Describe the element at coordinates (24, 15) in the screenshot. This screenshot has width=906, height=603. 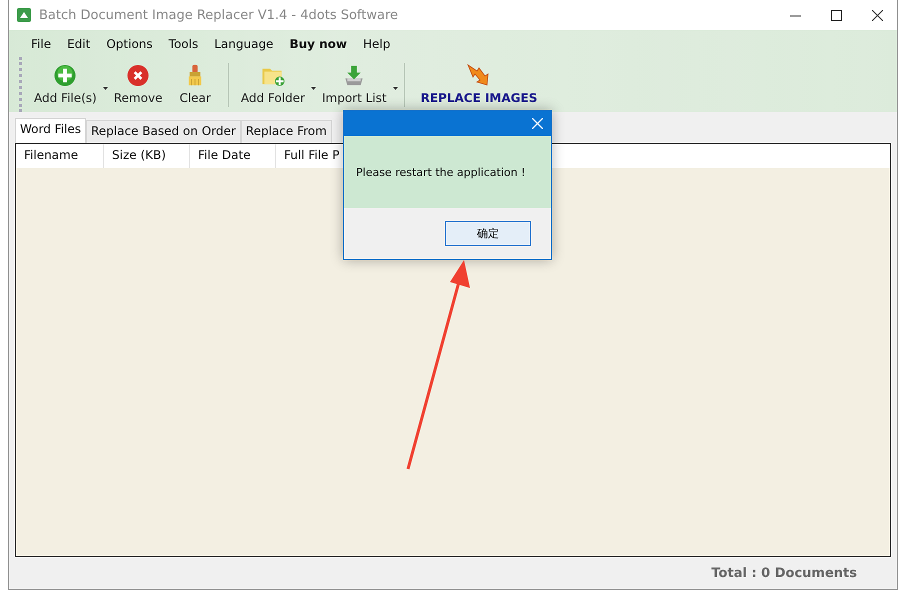
I see `app-icon` at that location.